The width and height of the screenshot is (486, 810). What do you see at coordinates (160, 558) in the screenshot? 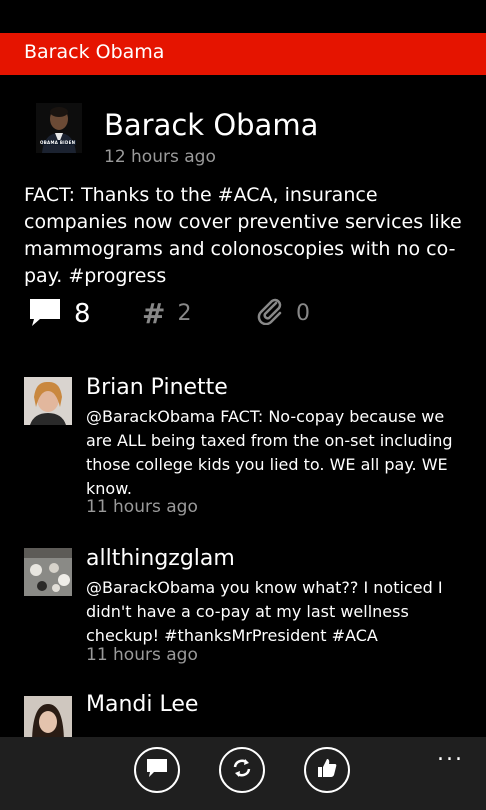
I see `reply-author: allthingzglam` at bounding box center [160, 558].